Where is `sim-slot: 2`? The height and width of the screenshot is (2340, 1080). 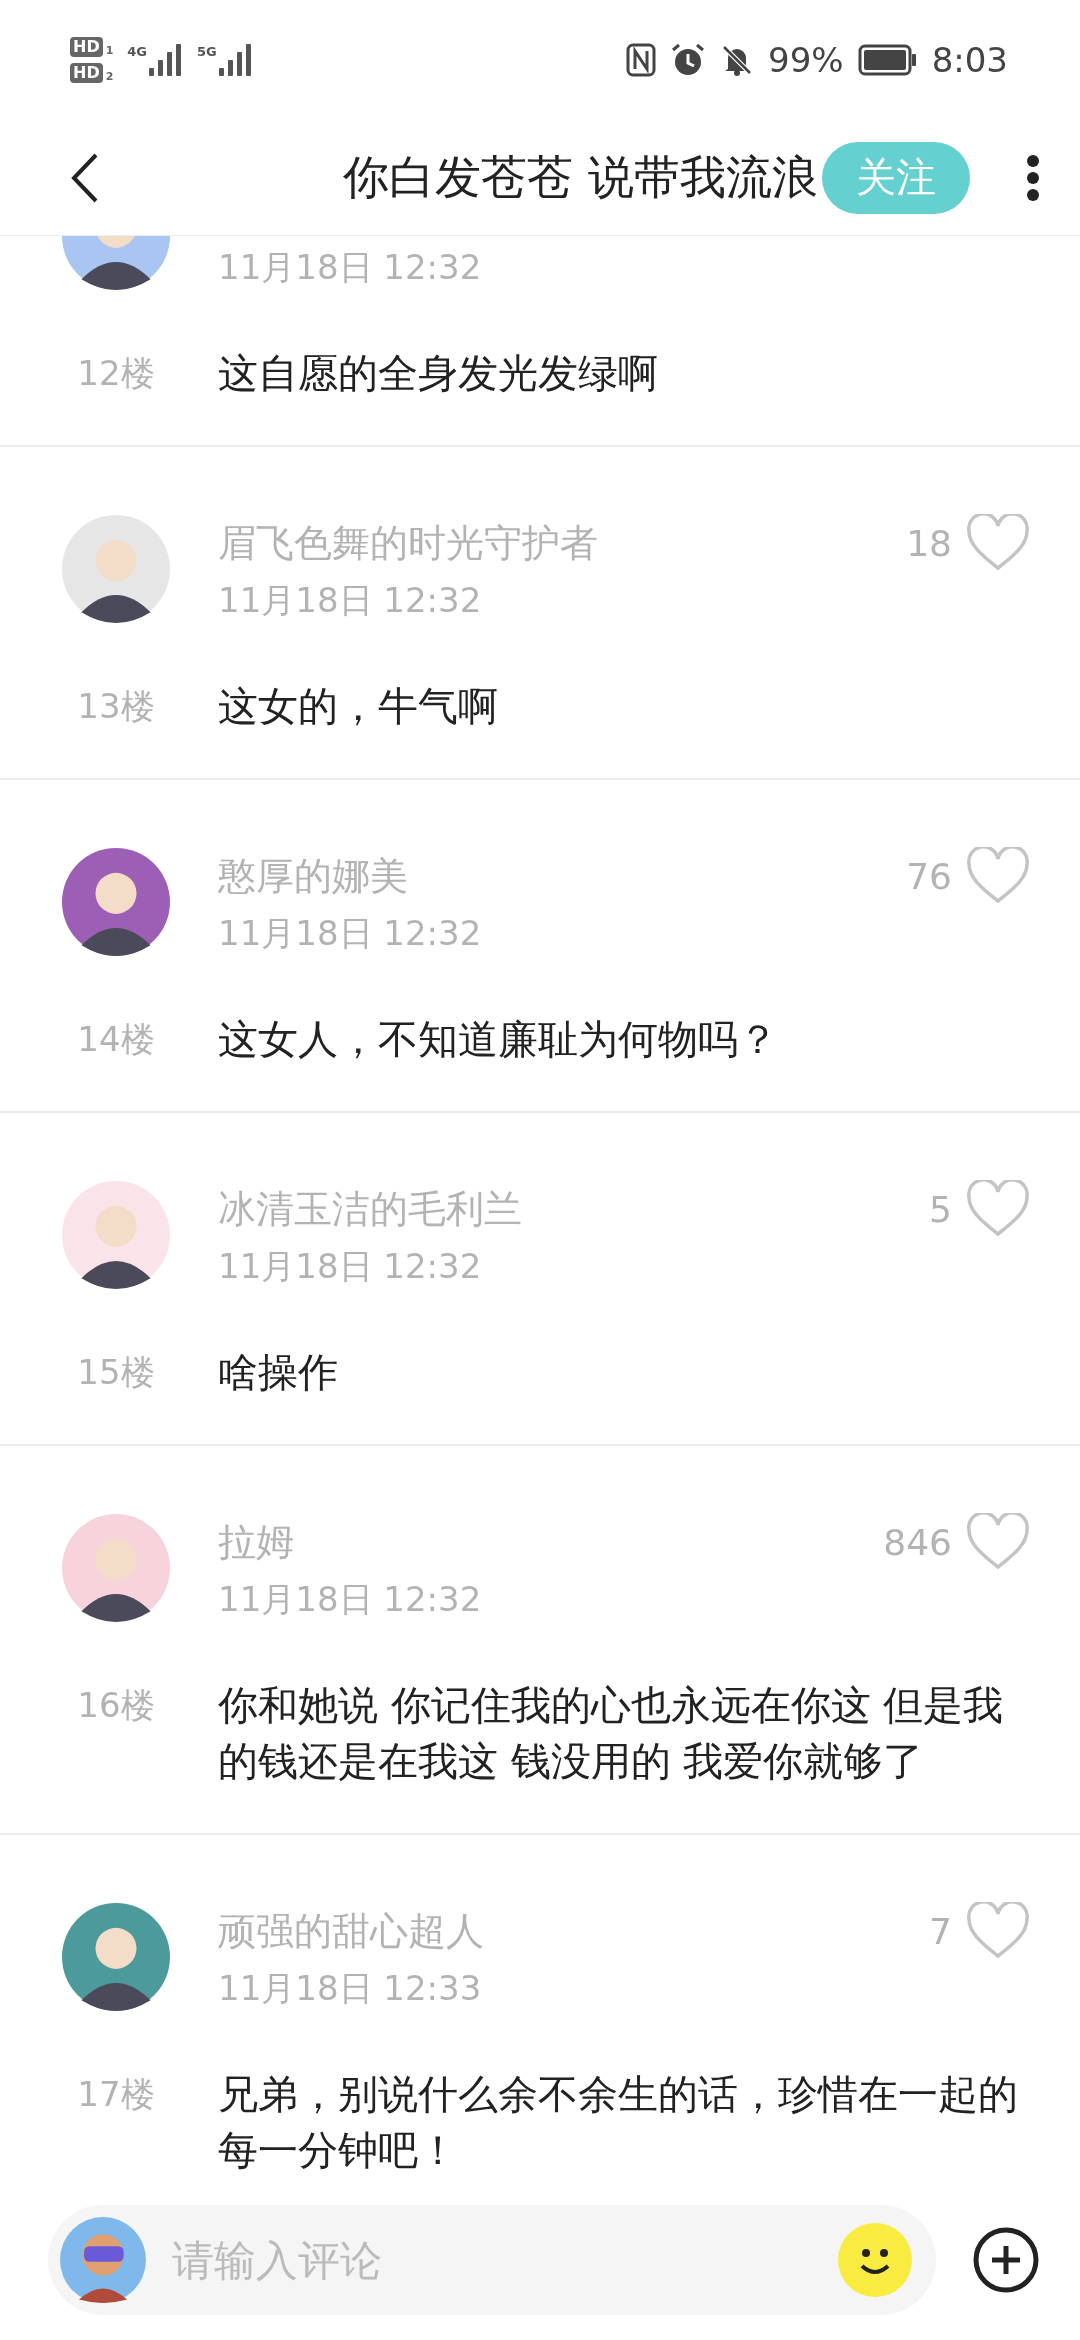 sim-slot: 2 is located at coordinates (109, 76).